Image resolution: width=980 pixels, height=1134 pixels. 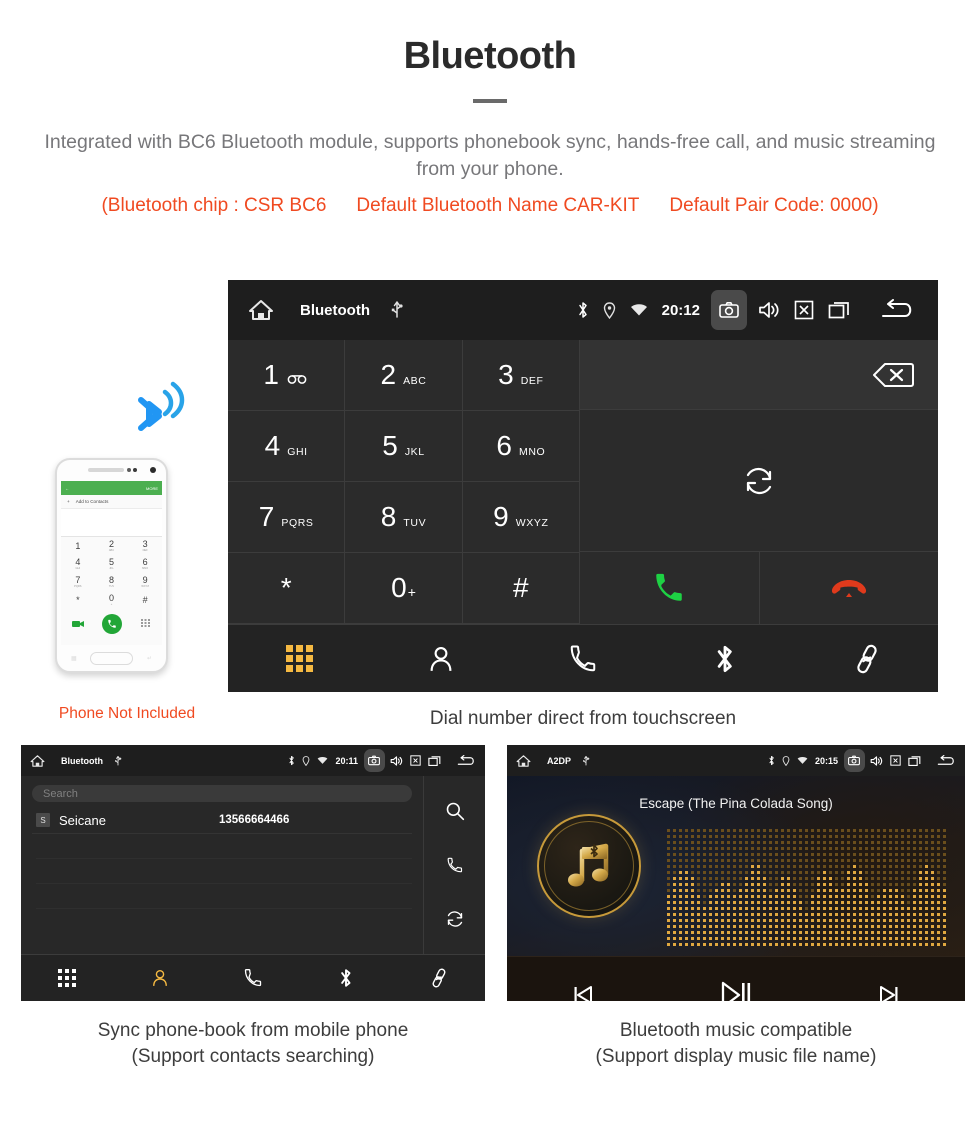 What do you see at coordinates (583, 992) in the screenshot?
I see `previous-track-button` at bounding box center [583, 992].